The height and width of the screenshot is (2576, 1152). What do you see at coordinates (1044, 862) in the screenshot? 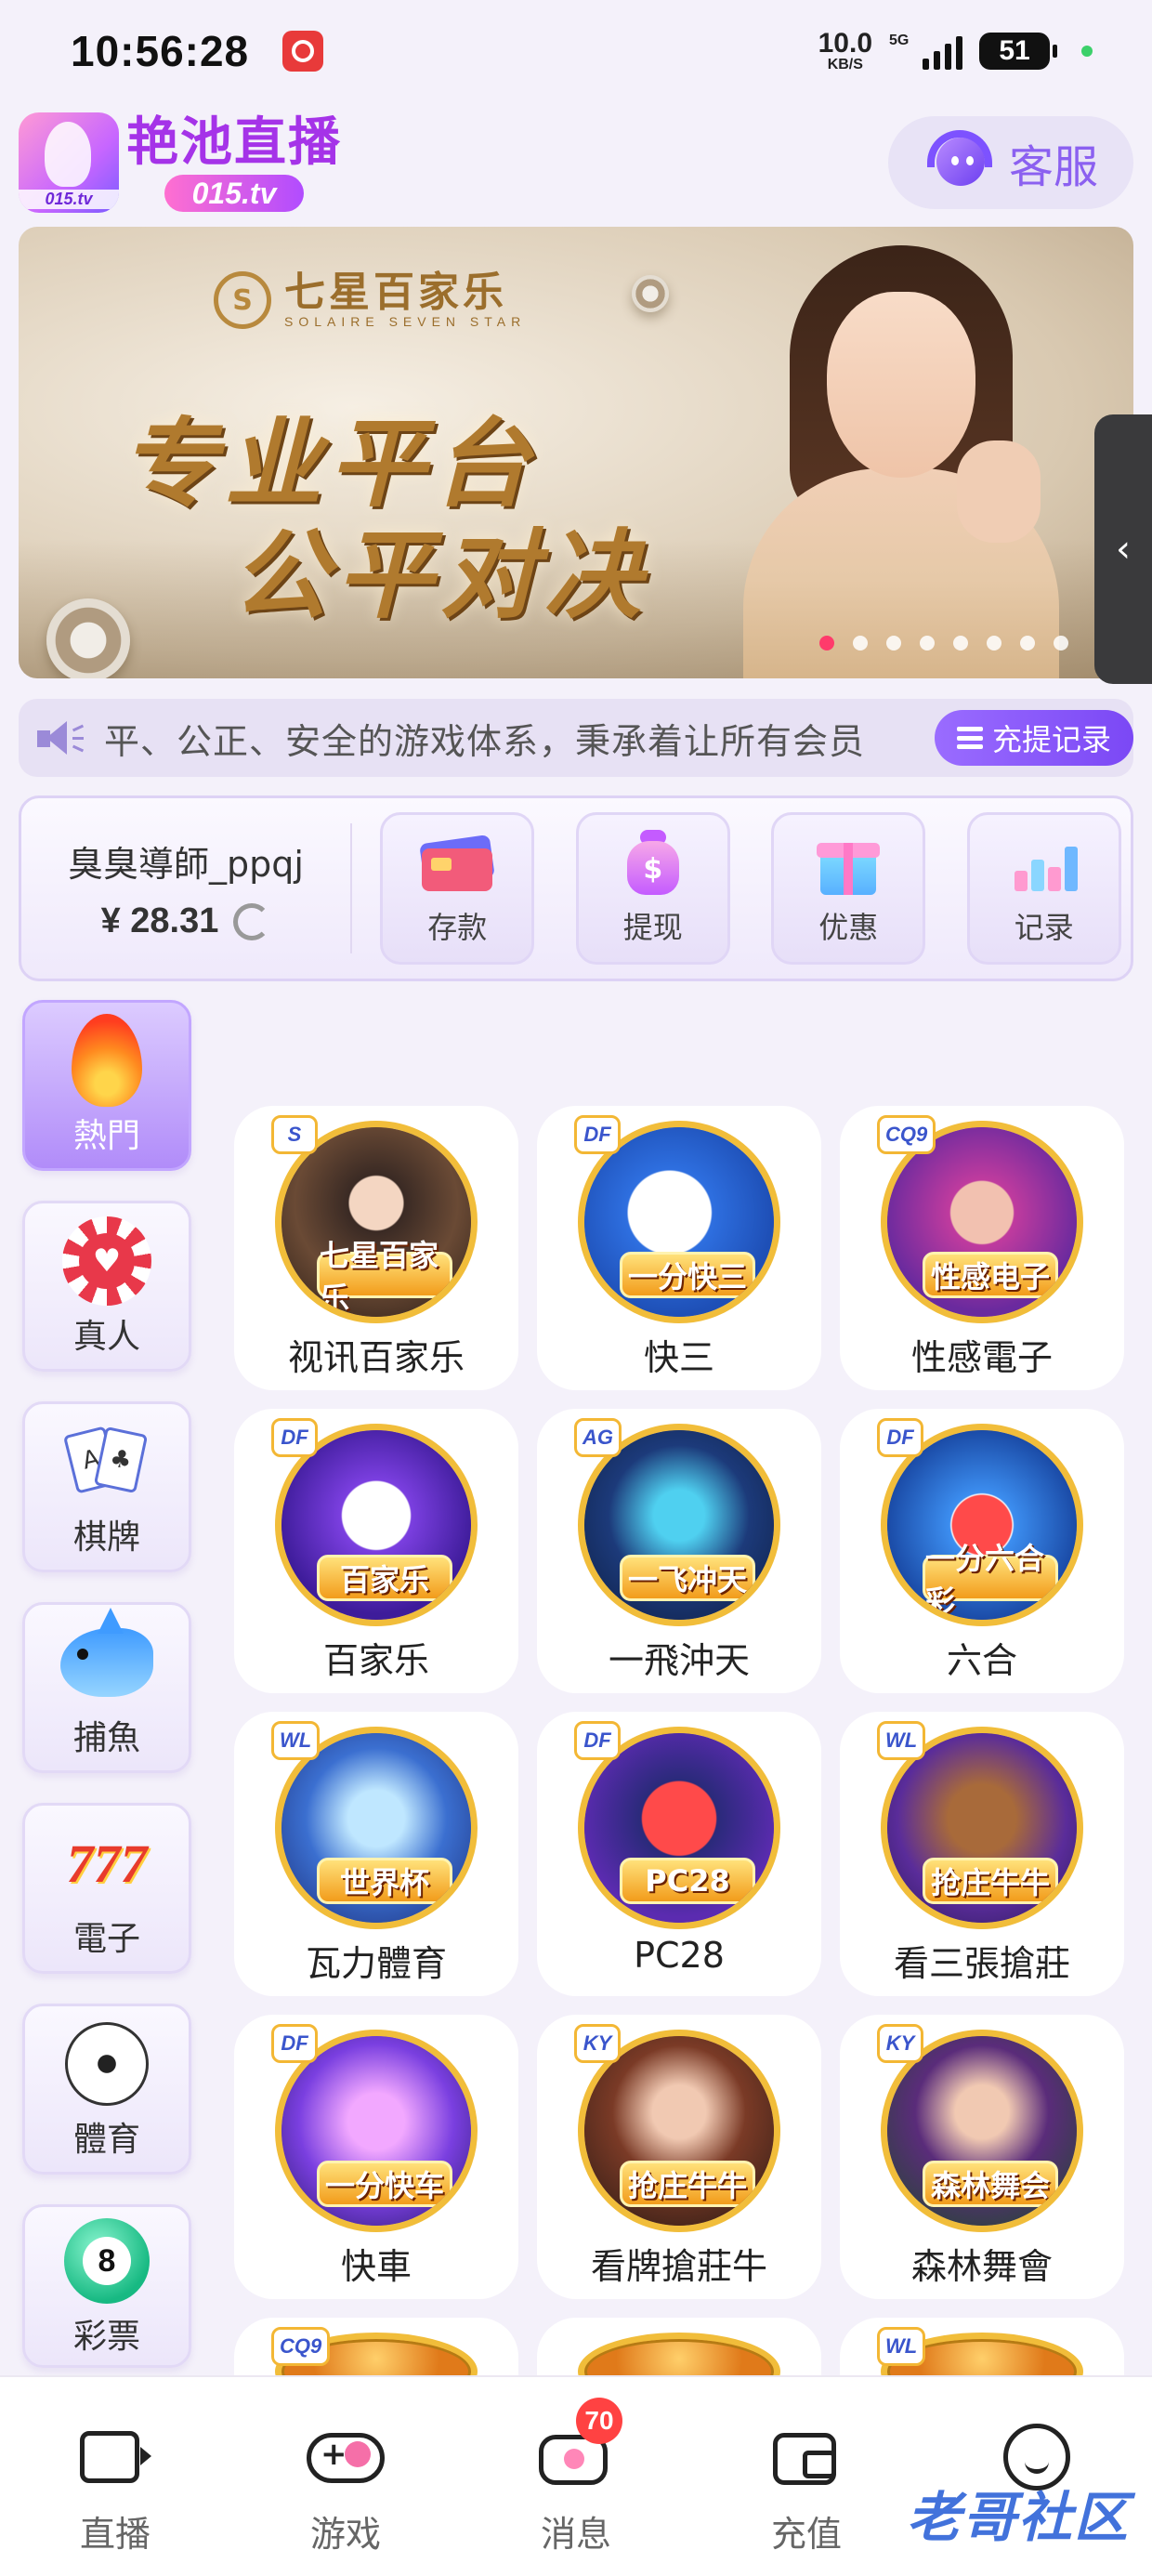
I see `bar-chart-icon` at bounding box center [1044, 862].